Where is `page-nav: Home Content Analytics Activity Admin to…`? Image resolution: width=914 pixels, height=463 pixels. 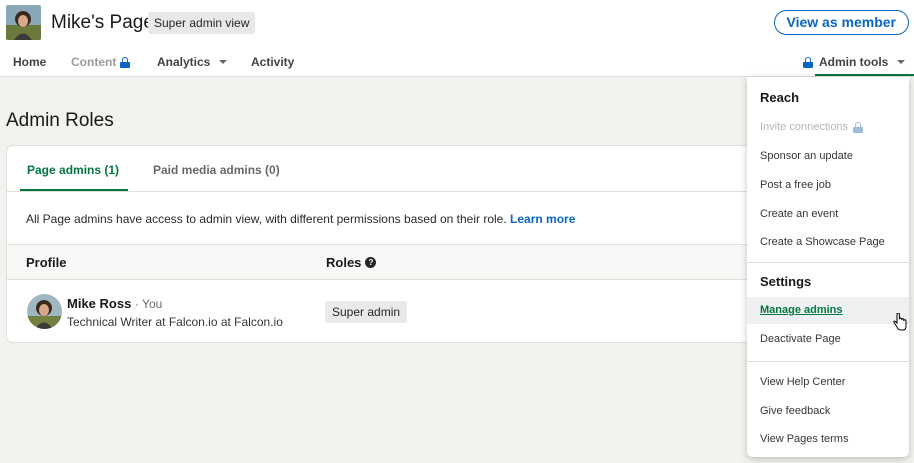
page-nav: Home Content Analytics Activity Admin to… is located at coordinates (457, 63).